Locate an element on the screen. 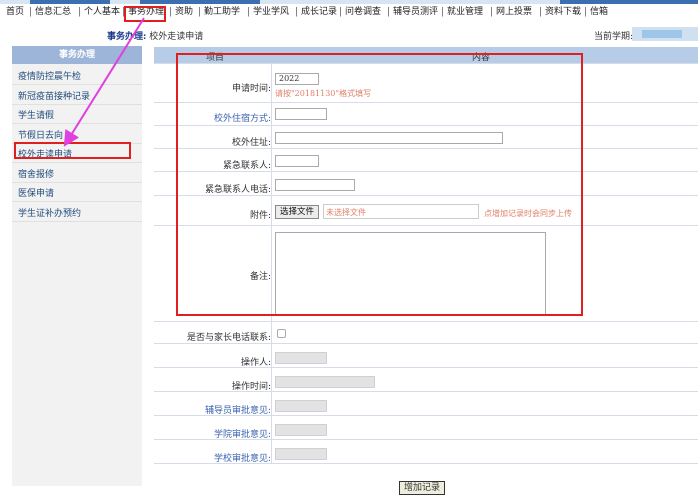 The width and height of the screenshot is (698, 495). parent-contact-checkbox is located at coordinates (281, 333).